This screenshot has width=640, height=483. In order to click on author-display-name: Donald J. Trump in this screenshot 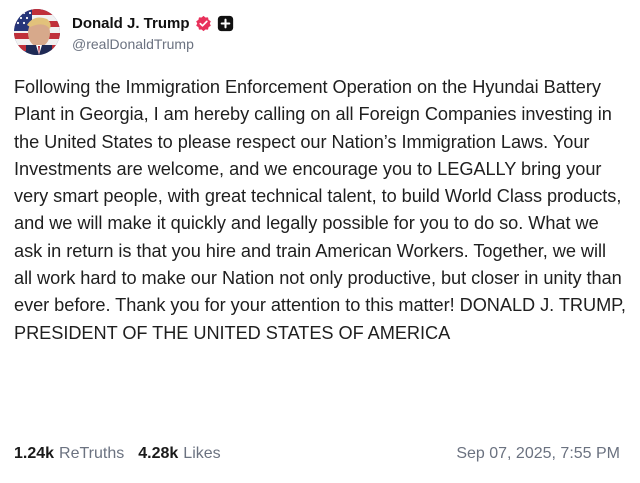, I will do `click(131, 23)`.